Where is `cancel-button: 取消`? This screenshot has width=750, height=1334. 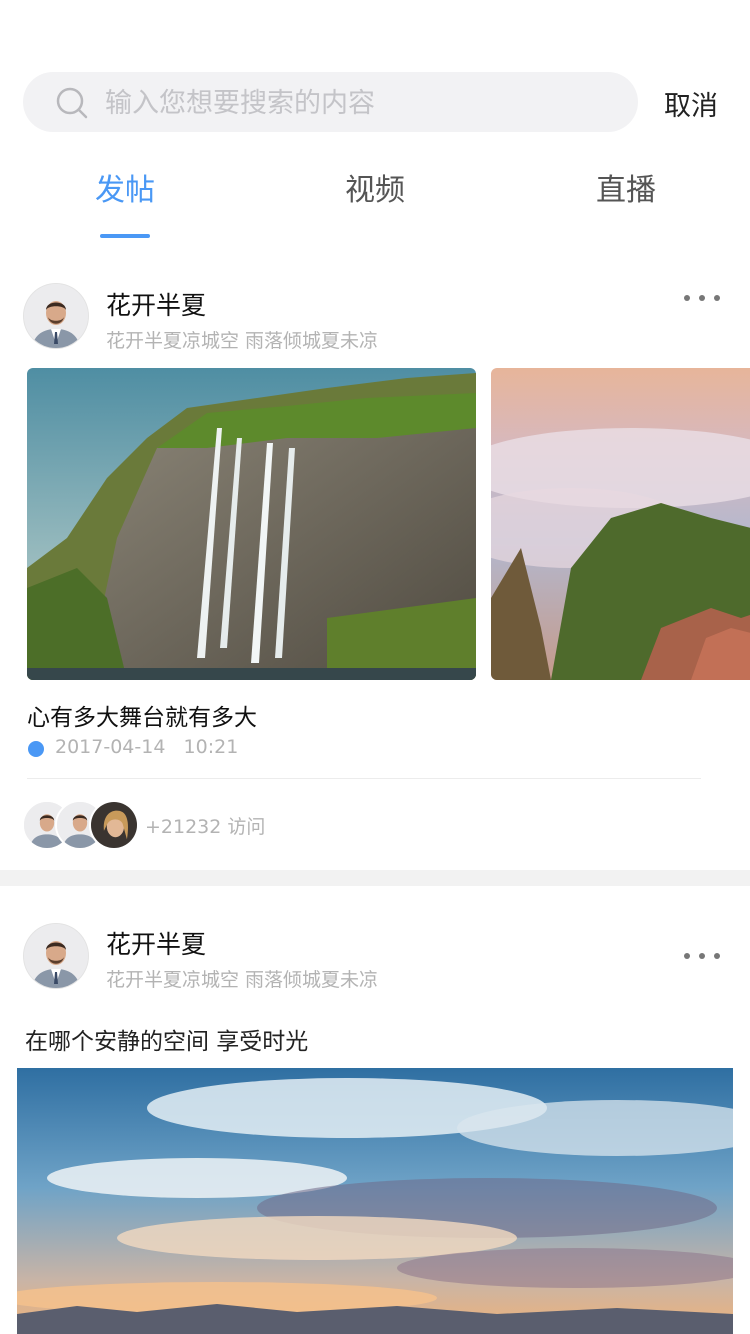 cancel-button: 取消 is located at coordinates (691, 103).